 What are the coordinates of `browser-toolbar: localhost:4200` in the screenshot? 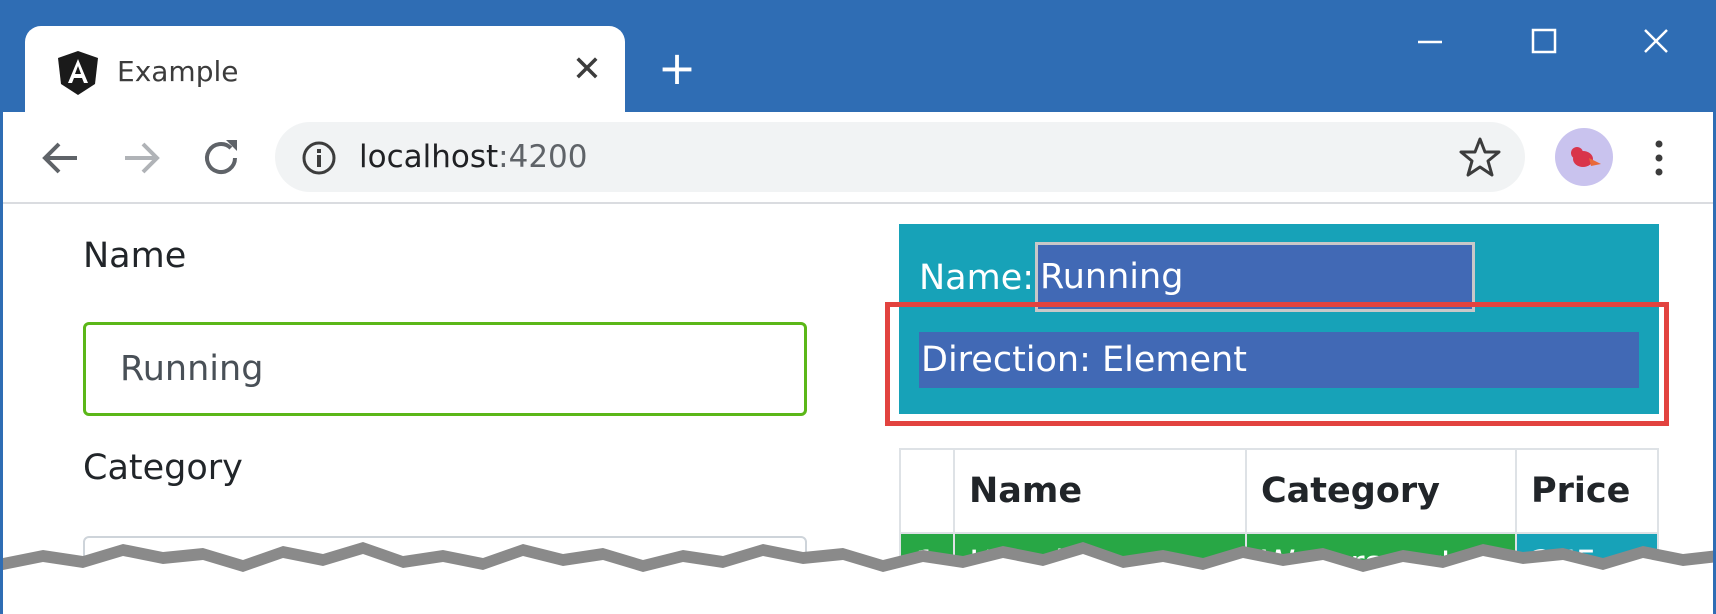 It's located at (858, 158).